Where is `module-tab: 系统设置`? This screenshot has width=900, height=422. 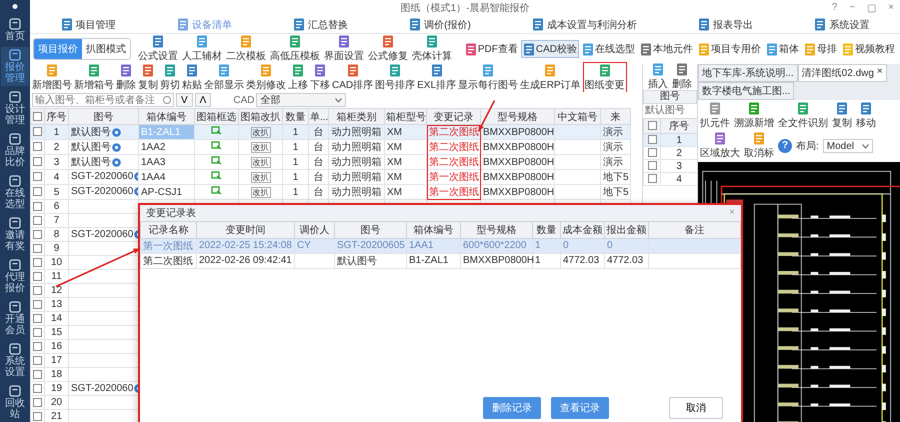
module-tab: 系统设置 is located at coordinates (842, 25).